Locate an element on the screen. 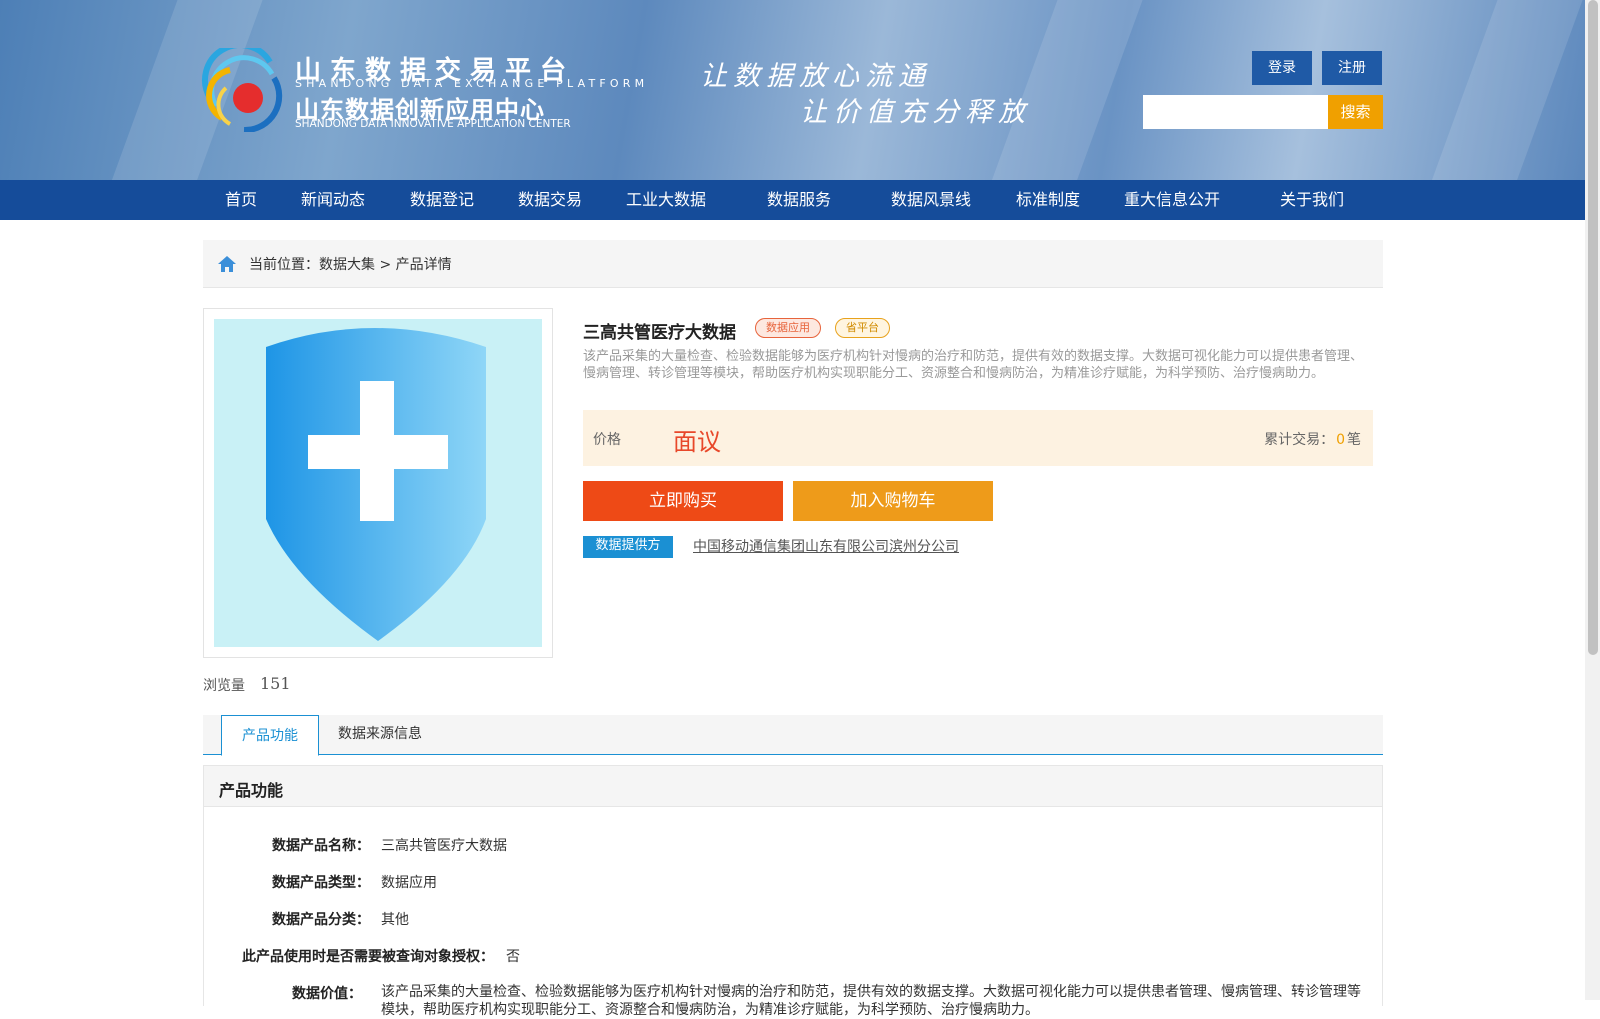  row-value-product-category: 其他 is located at coordinates (395, 920).